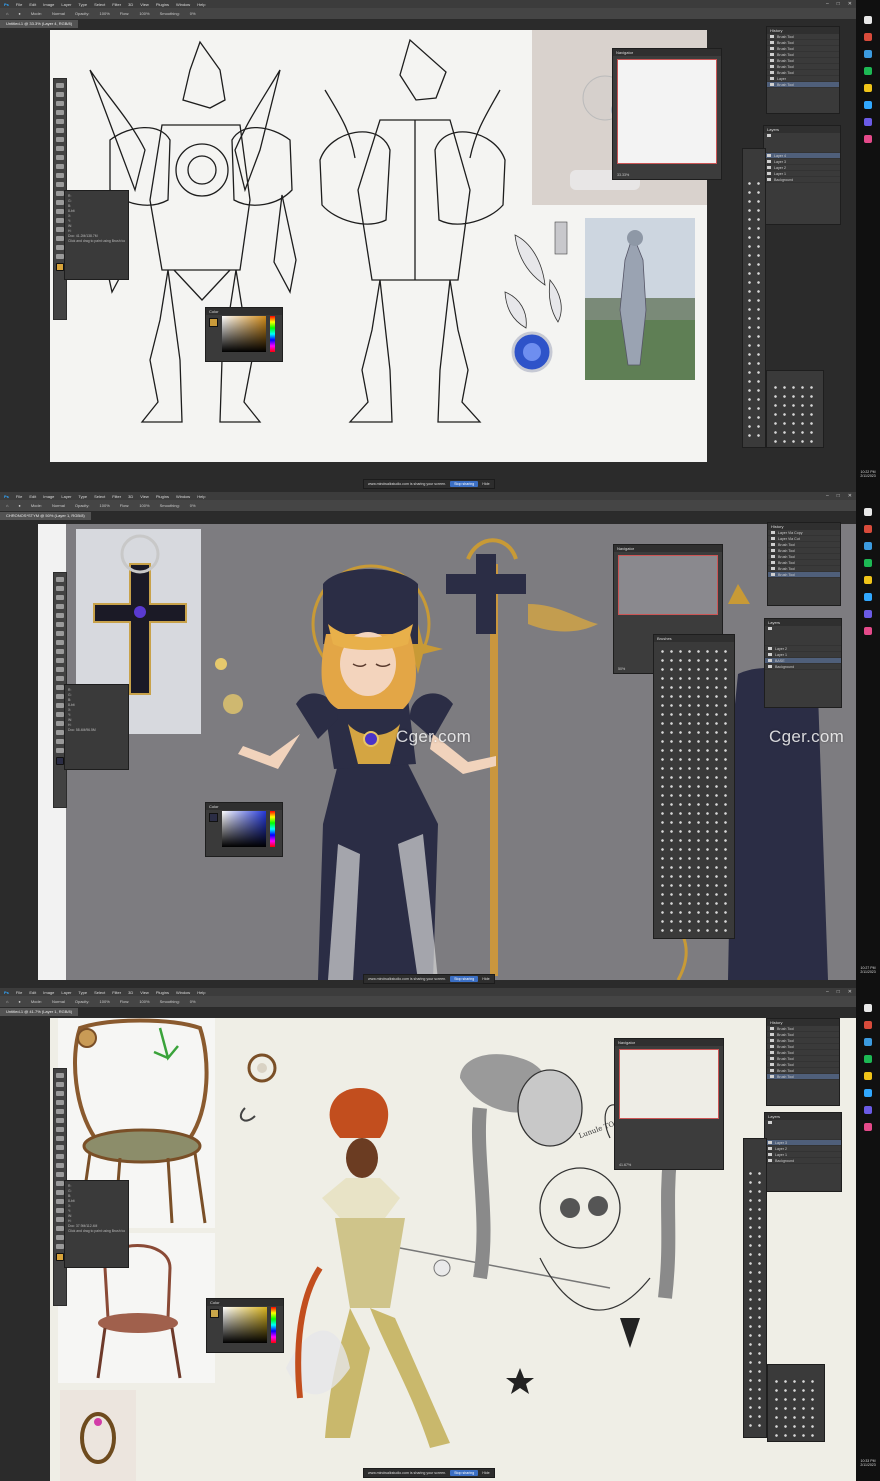  Describe the element at coordinates (464, 979) in the screenshot. I see `stop-sharing-button: Stop sharing` at that location.